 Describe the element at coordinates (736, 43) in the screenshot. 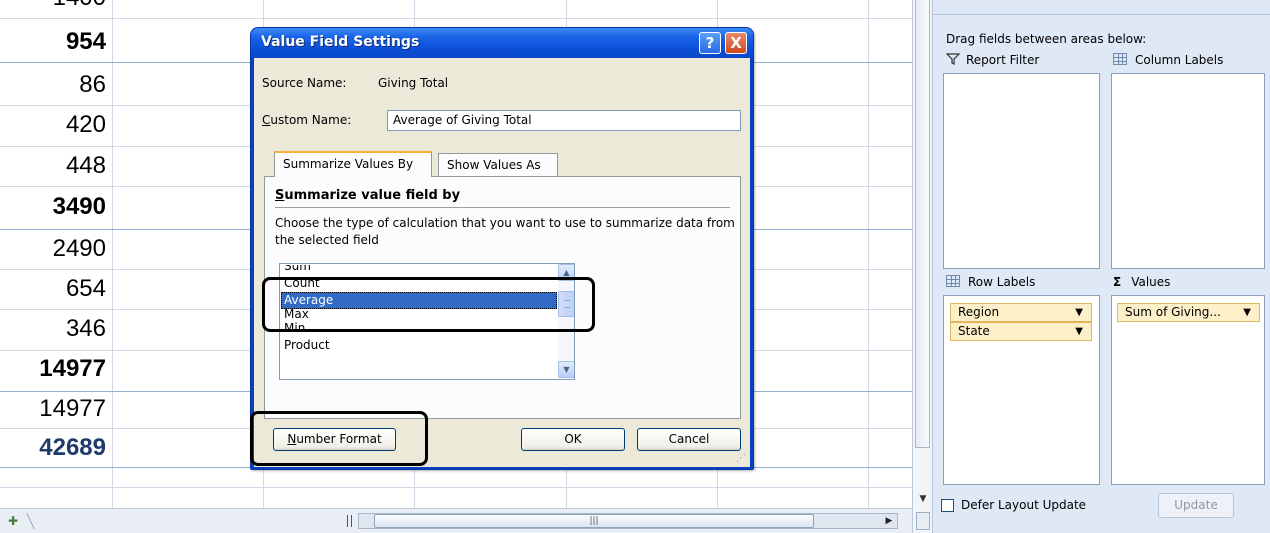

I see `close-button: X` at that location.